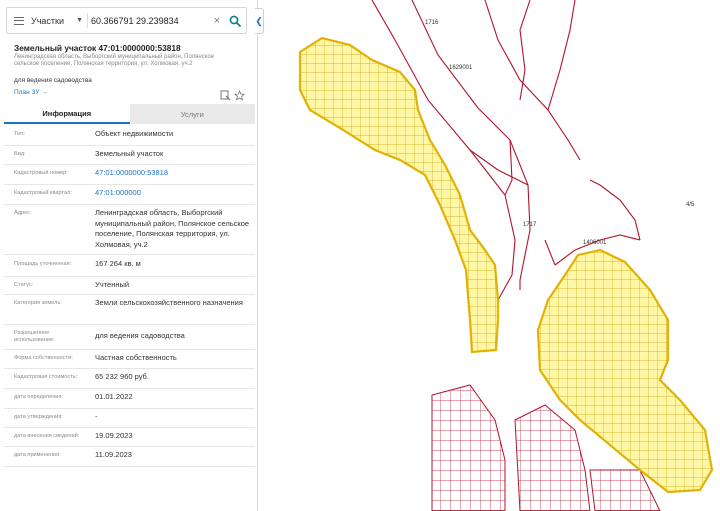 This screenshot has height=511, width=720. What do you see at coordinates (169, 302) in the screenshot?
I see `info-value: Земли сельскохозяйственного назначения` at bounding box center [169, 302].